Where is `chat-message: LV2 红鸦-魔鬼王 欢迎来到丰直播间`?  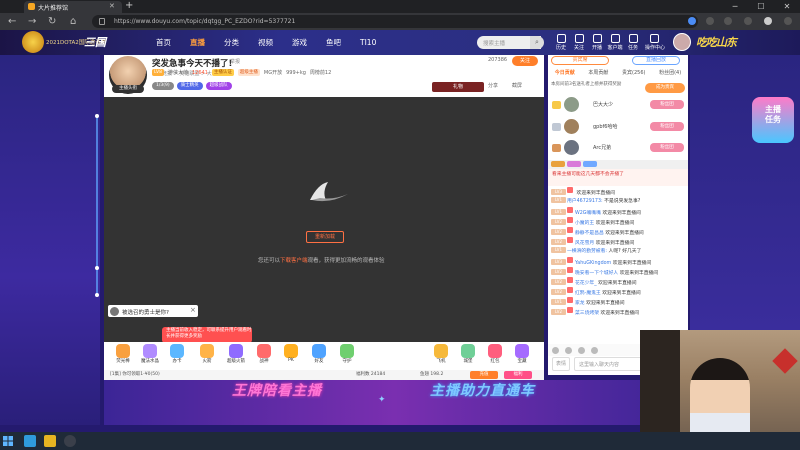
chat-message: LV2 红鸦-魔鬼王 欢迎来到丰直播间 is located at coordinates (618, 291).